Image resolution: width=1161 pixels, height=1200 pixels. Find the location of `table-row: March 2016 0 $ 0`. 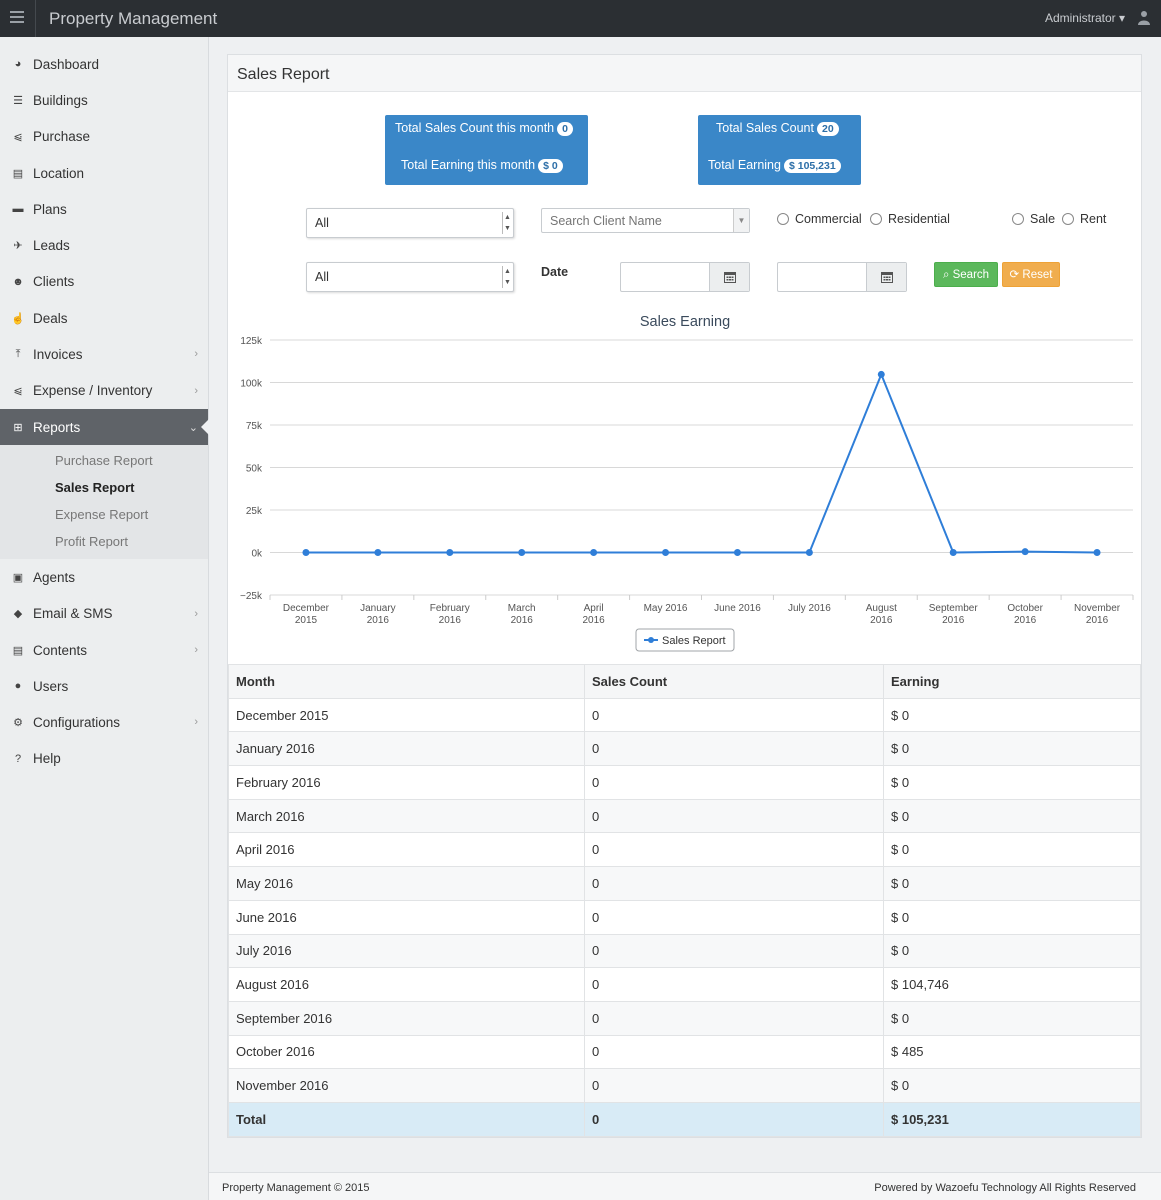

table-row: March 2016 0 $ 0 is located at coordinates (684, 816).